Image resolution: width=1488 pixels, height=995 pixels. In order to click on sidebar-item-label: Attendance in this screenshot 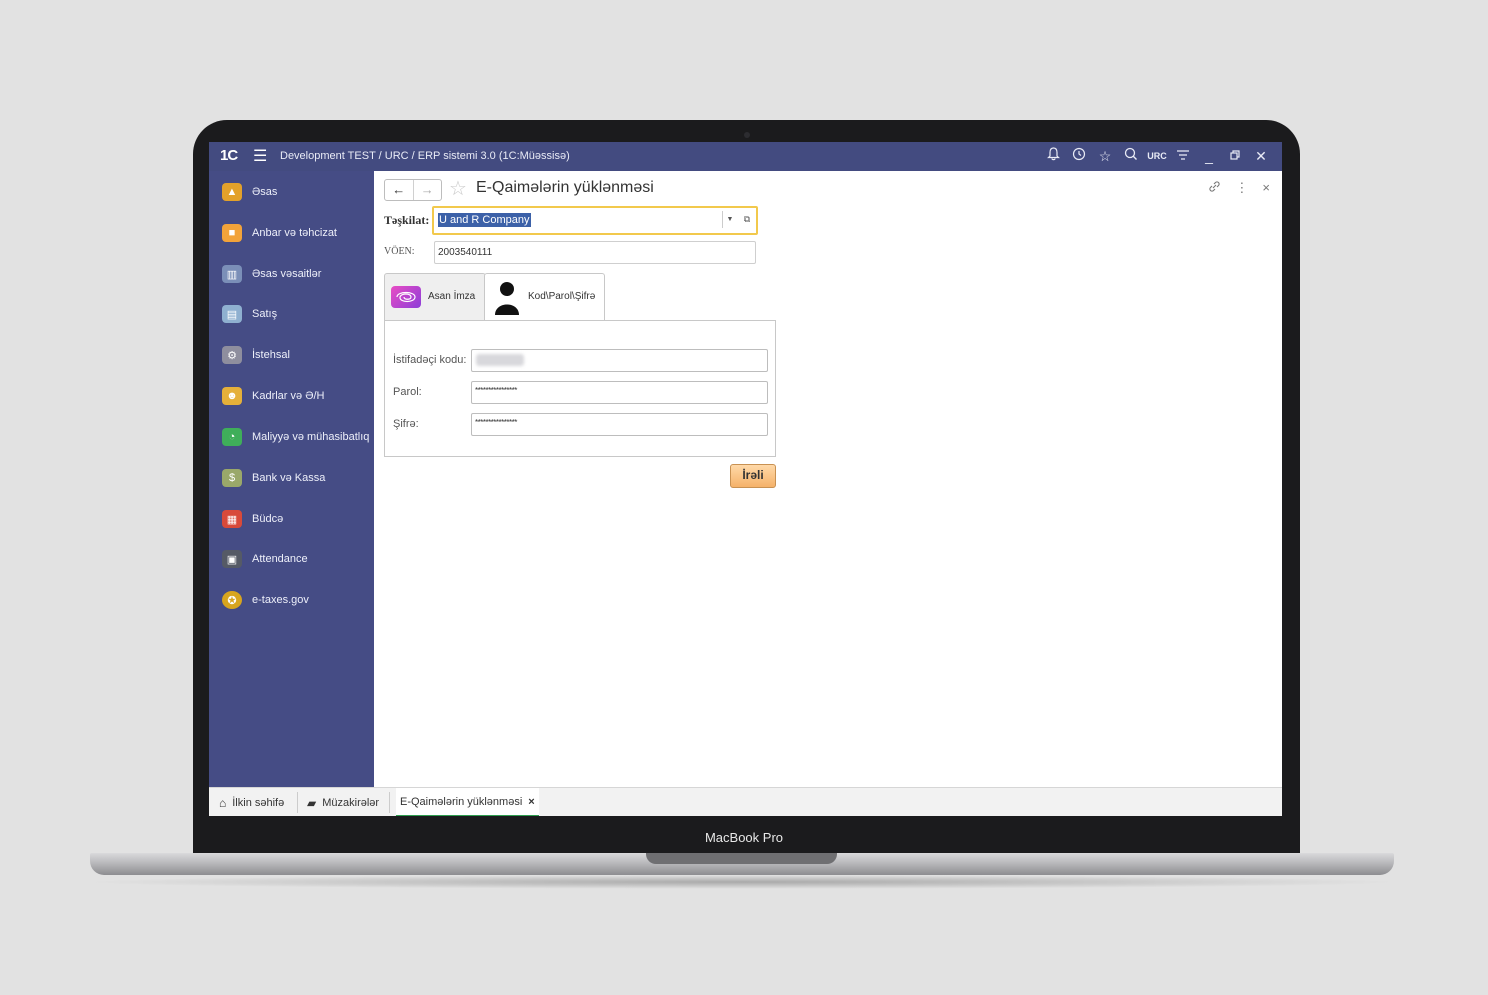, I will do `click(280, 559)`.